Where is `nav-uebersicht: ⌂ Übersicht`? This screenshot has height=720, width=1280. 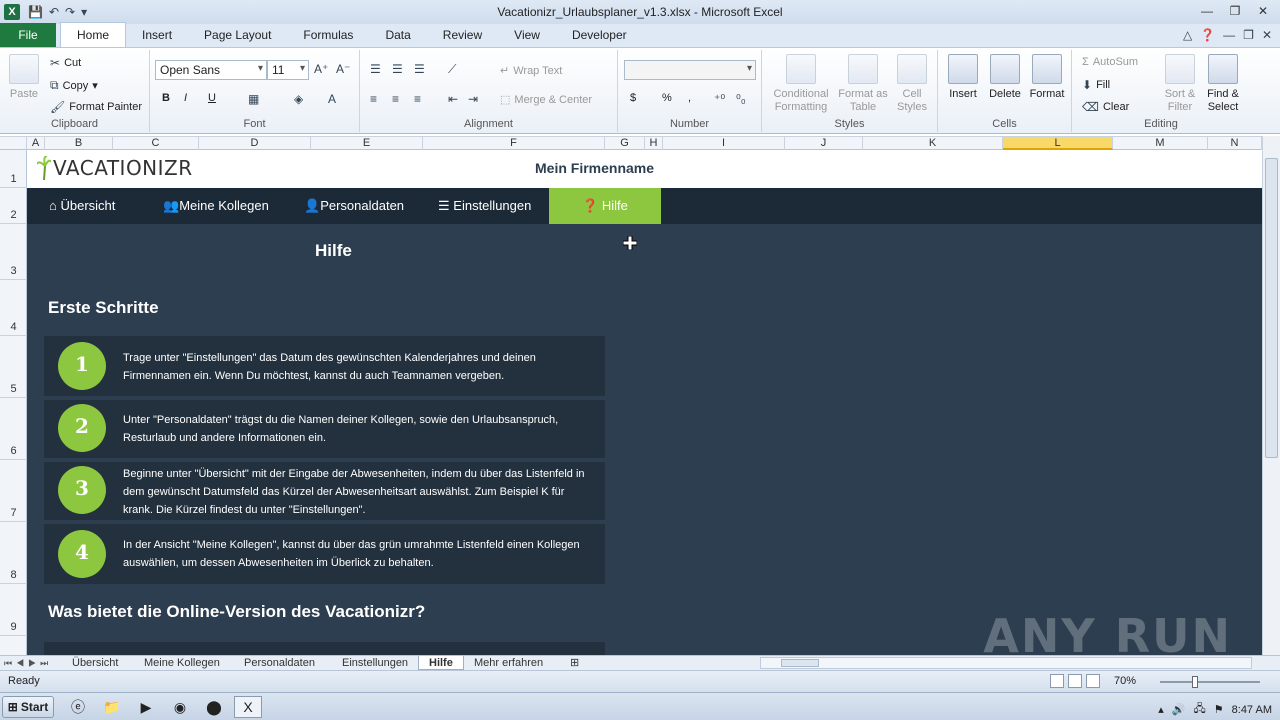 nav-uebersicht: ⌂ Übersicht is located at coordinates (82, 206).